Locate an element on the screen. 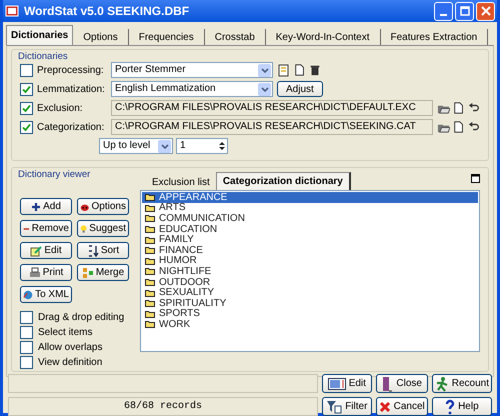 The image size is (500, 416). dropdown: English Lemmatization is located at coordinates (192, 89).